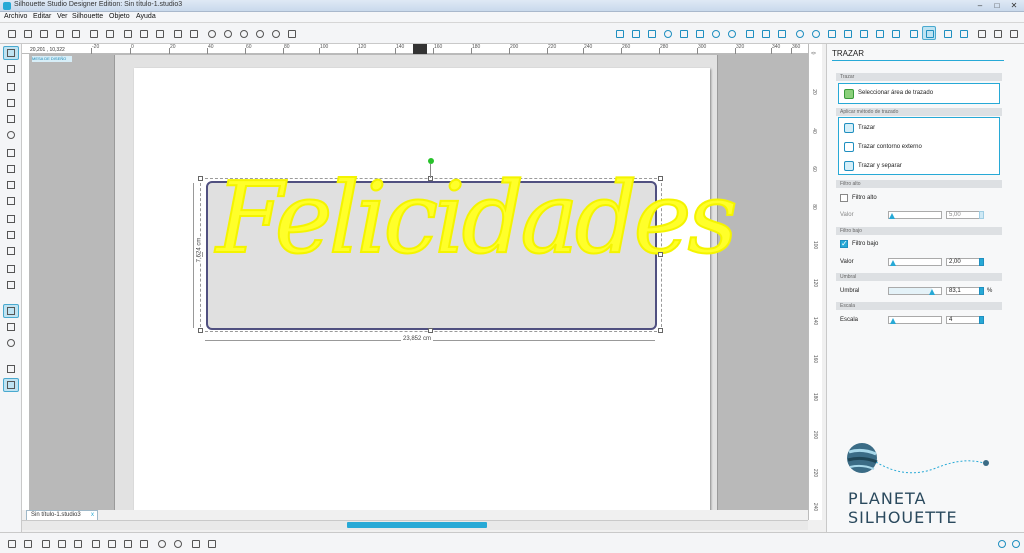  Describe the element at coordinates (913, 33) in the screenshot. I see `trace-settings-icon` at that location.